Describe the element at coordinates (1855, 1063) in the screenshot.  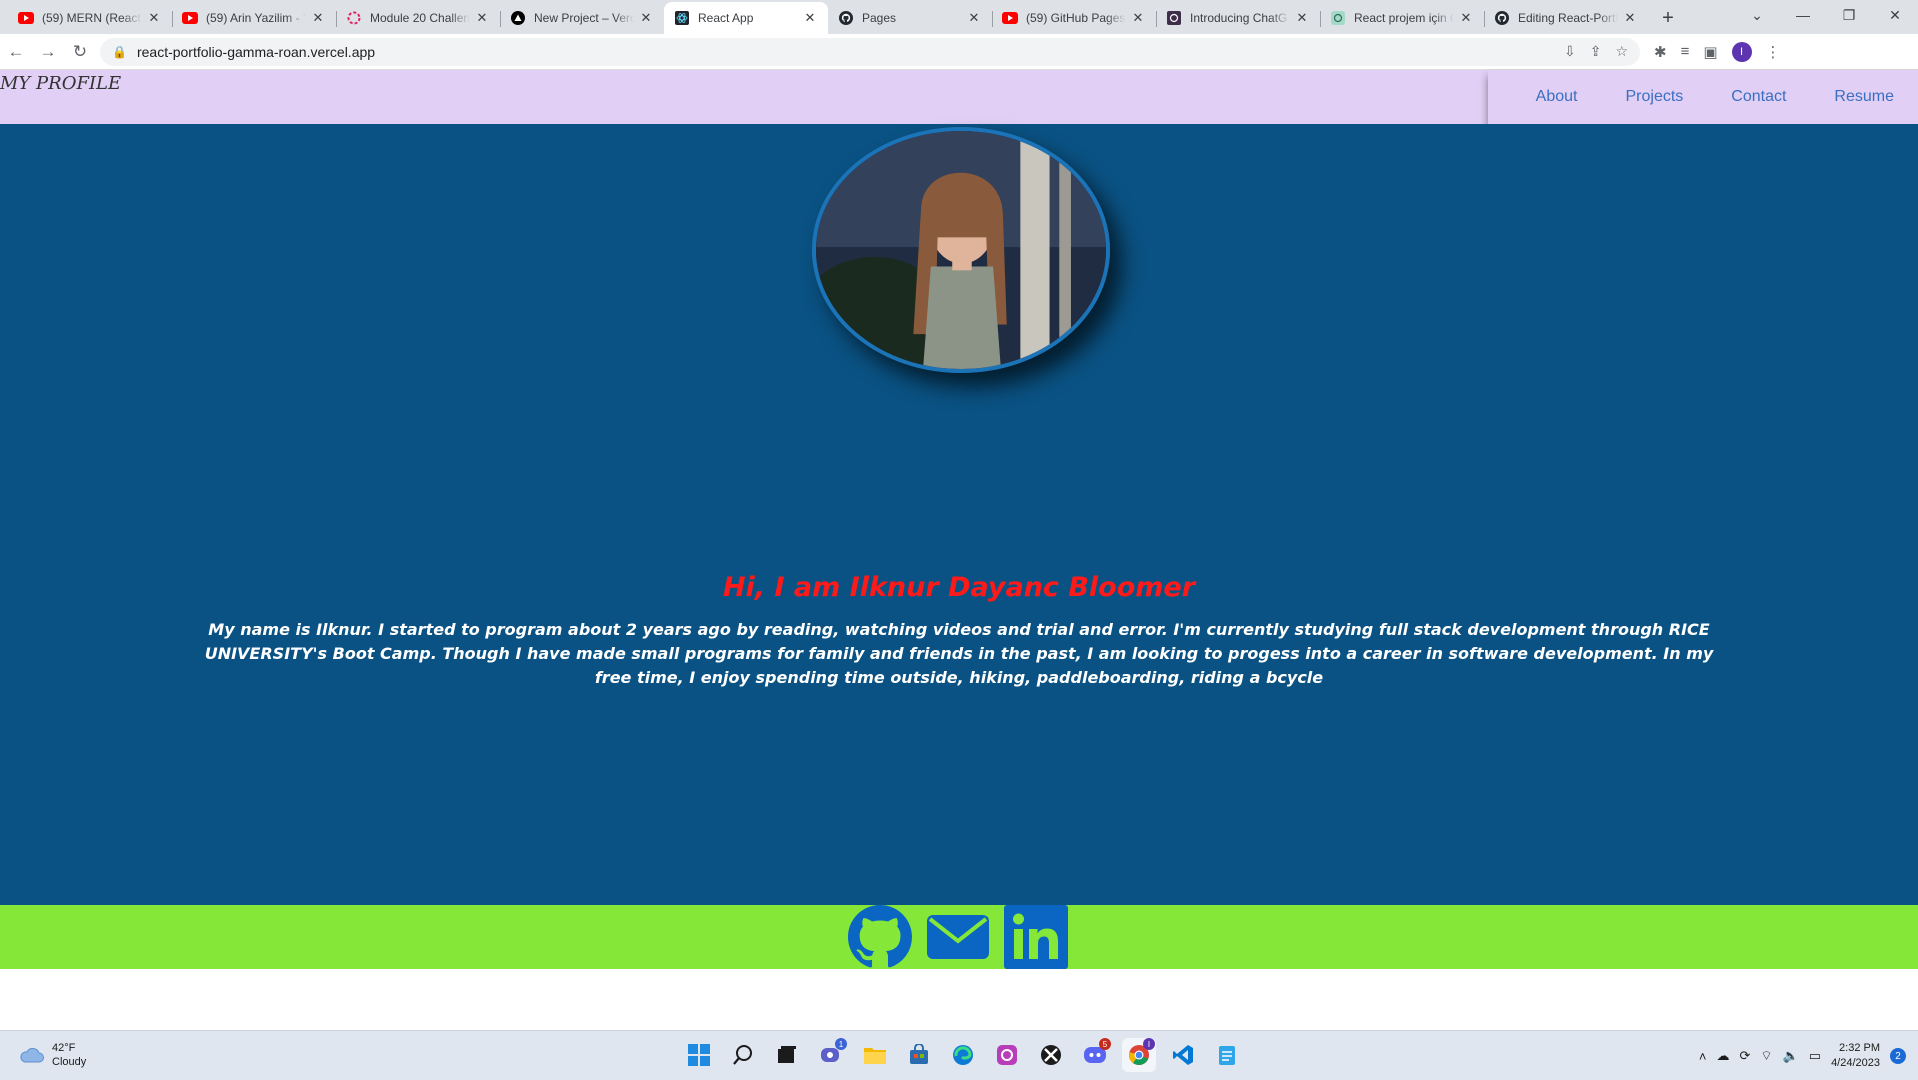
I see `clock-date: 4/24/2023` at that location.